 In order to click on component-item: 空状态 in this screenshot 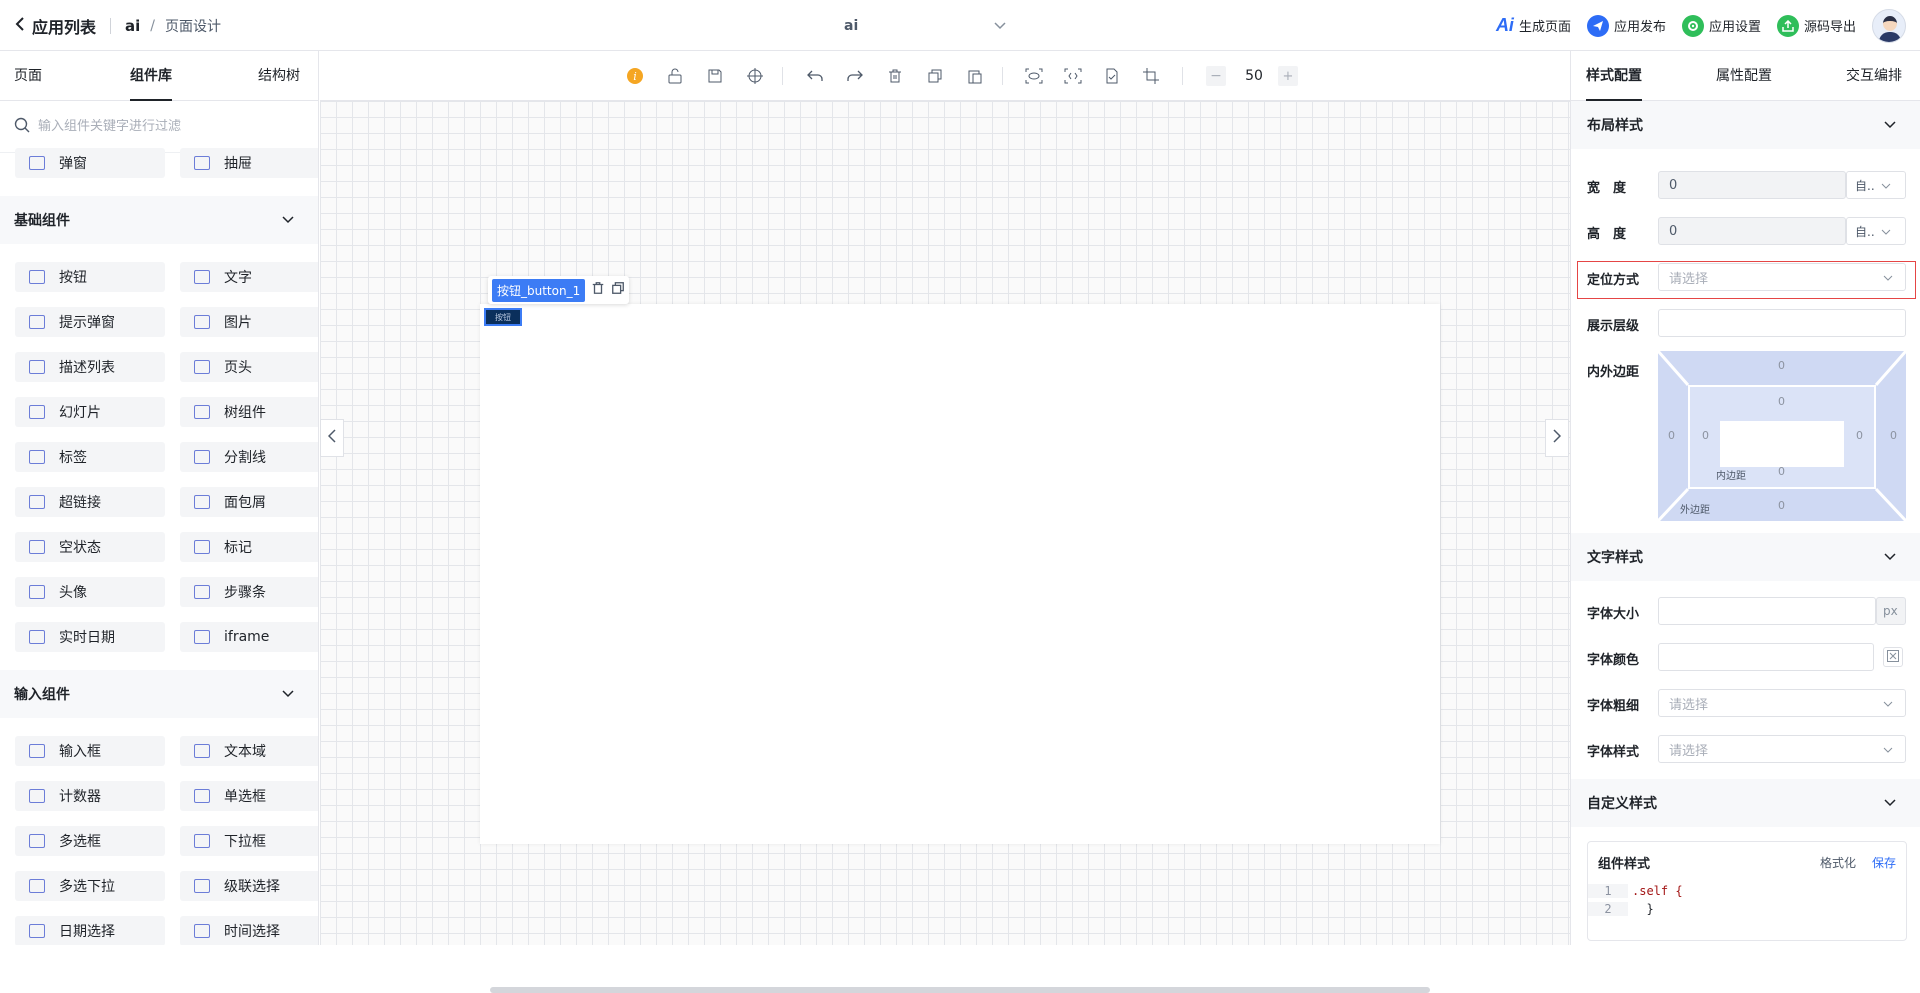, I will do `click(90, 547)`.